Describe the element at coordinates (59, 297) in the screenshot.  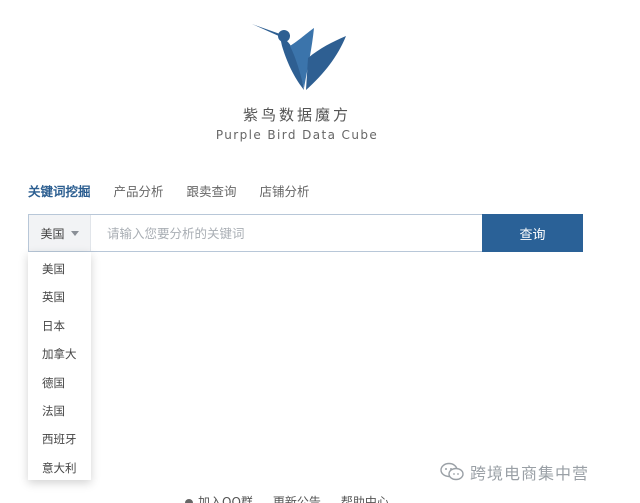
I see `country-option-uk: 英国` at that location.